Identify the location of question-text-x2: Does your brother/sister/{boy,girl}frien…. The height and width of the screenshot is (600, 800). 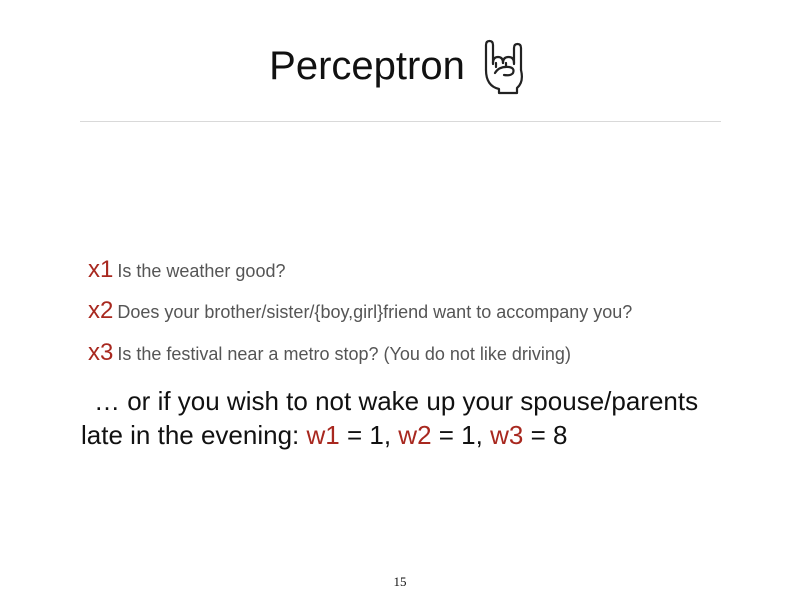
(375, 312).